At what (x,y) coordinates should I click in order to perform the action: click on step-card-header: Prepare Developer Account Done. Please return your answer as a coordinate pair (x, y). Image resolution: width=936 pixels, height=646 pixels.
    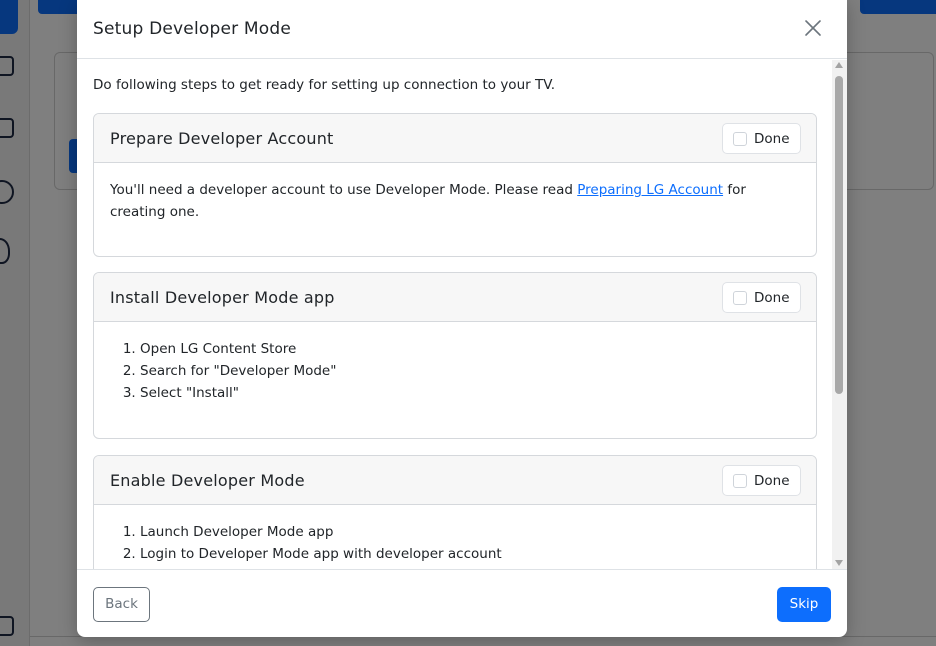
    Looking at the image, I should click on (455, 138).